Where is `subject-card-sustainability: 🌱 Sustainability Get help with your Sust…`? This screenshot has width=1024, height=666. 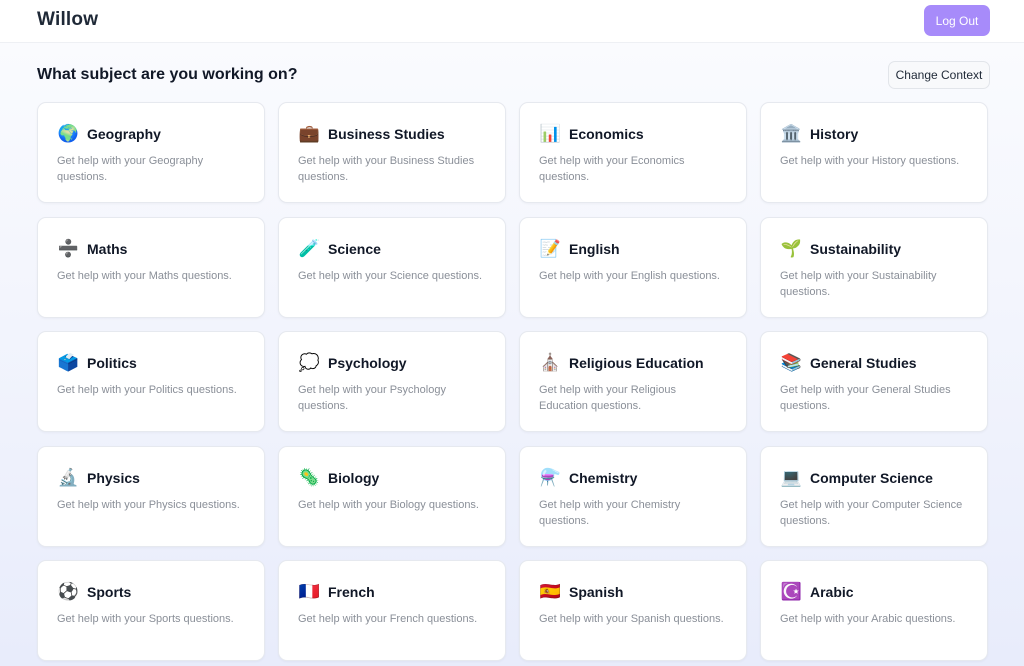 subject-card-sustainability: 🌱 Sustainability Get help with your Sust… is located at coordinates (874, 267).